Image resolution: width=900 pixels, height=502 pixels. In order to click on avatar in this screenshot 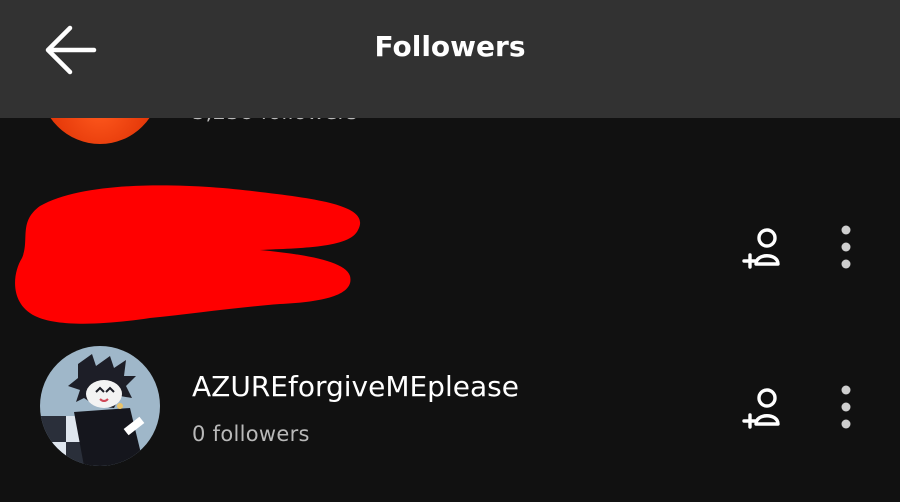, I will do `click(100, 406)`.